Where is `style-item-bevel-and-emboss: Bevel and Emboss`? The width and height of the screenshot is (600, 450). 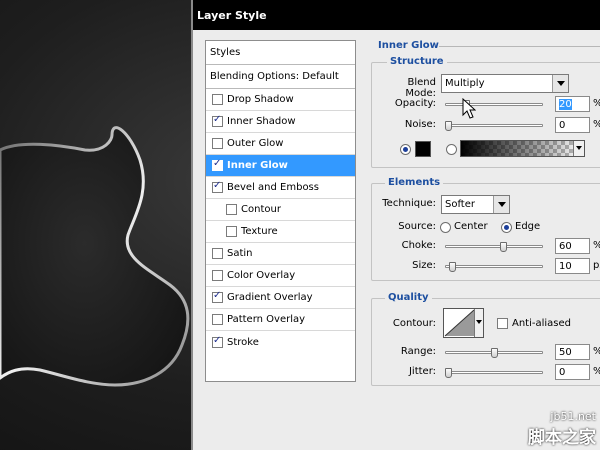 style-item-bevel-and-emboss: Bevel and Emboss is located at coordinates (280, 188).